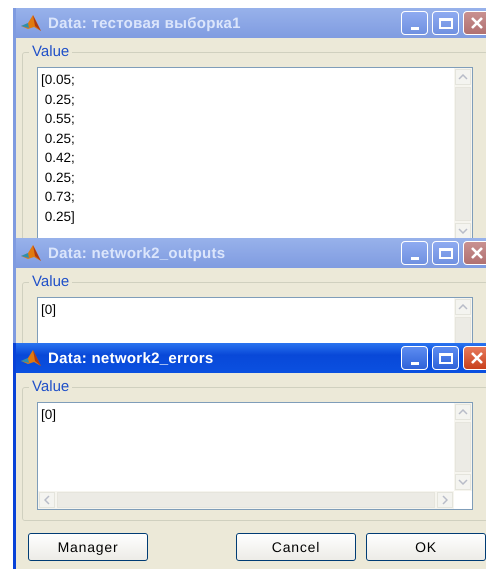 The width and height of the screenshot is (486, 569). I want to click on value-line: 0.55;, so click(60, 119).